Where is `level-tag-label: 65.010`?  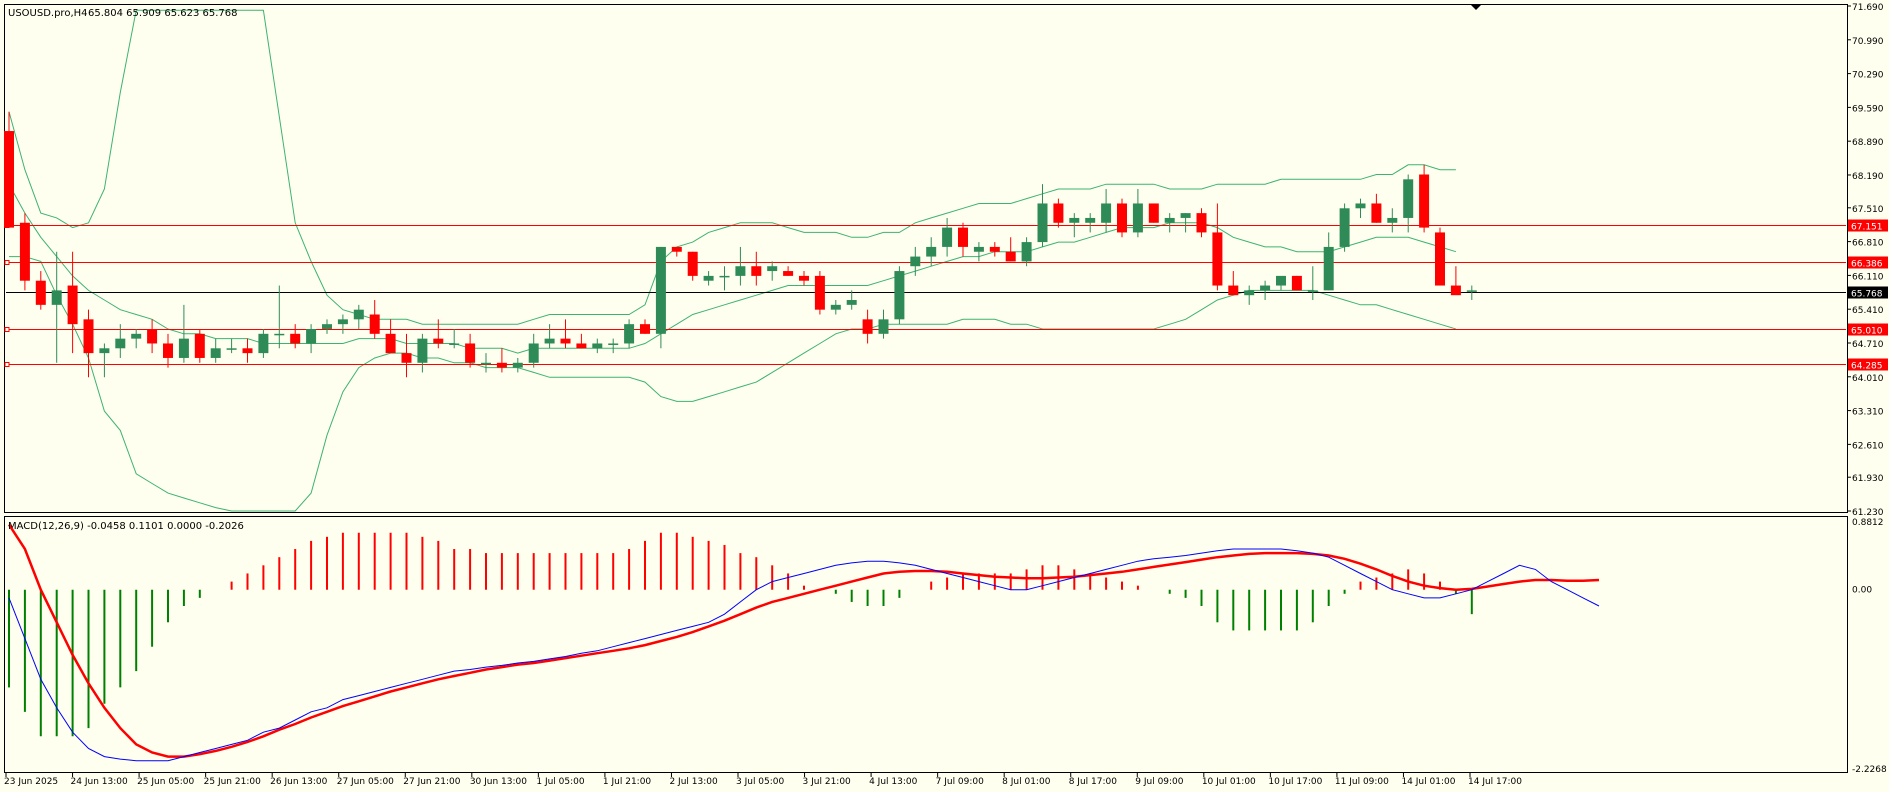
level-tag-label: 65.010 is located at coordinates (1867, 332).